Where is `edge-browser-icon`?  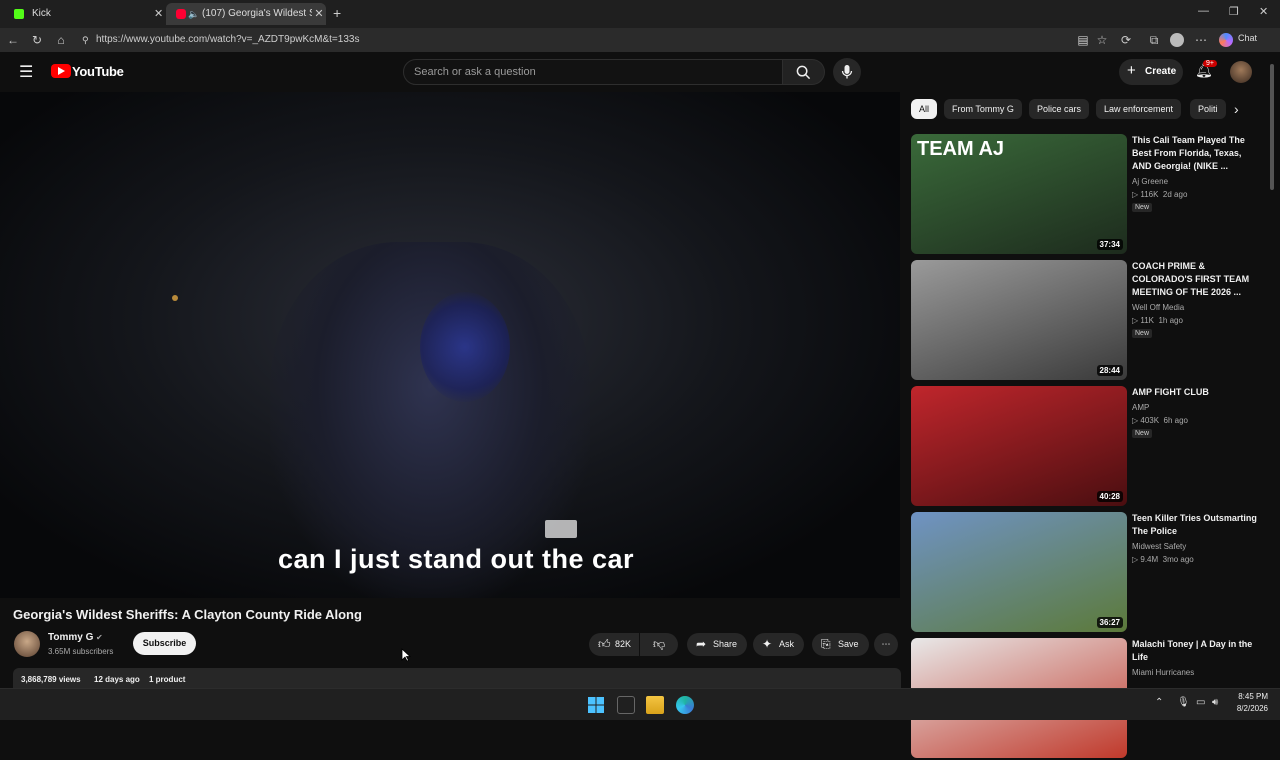
edge-browser-icon is located at coordinates (685, 705).